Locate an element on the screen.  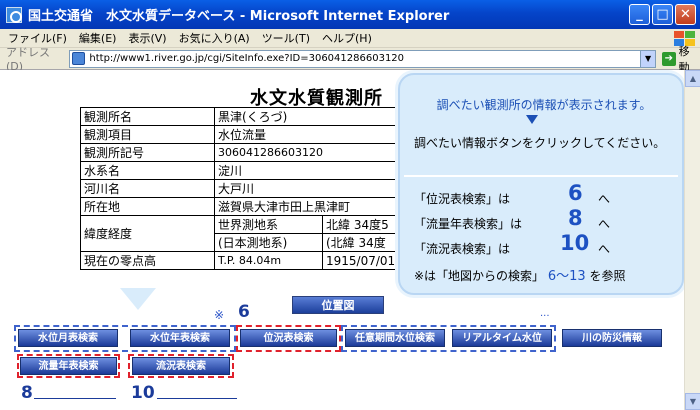
latlon-japan-datum: (日本測地系) is located at coordinates (268, 242).